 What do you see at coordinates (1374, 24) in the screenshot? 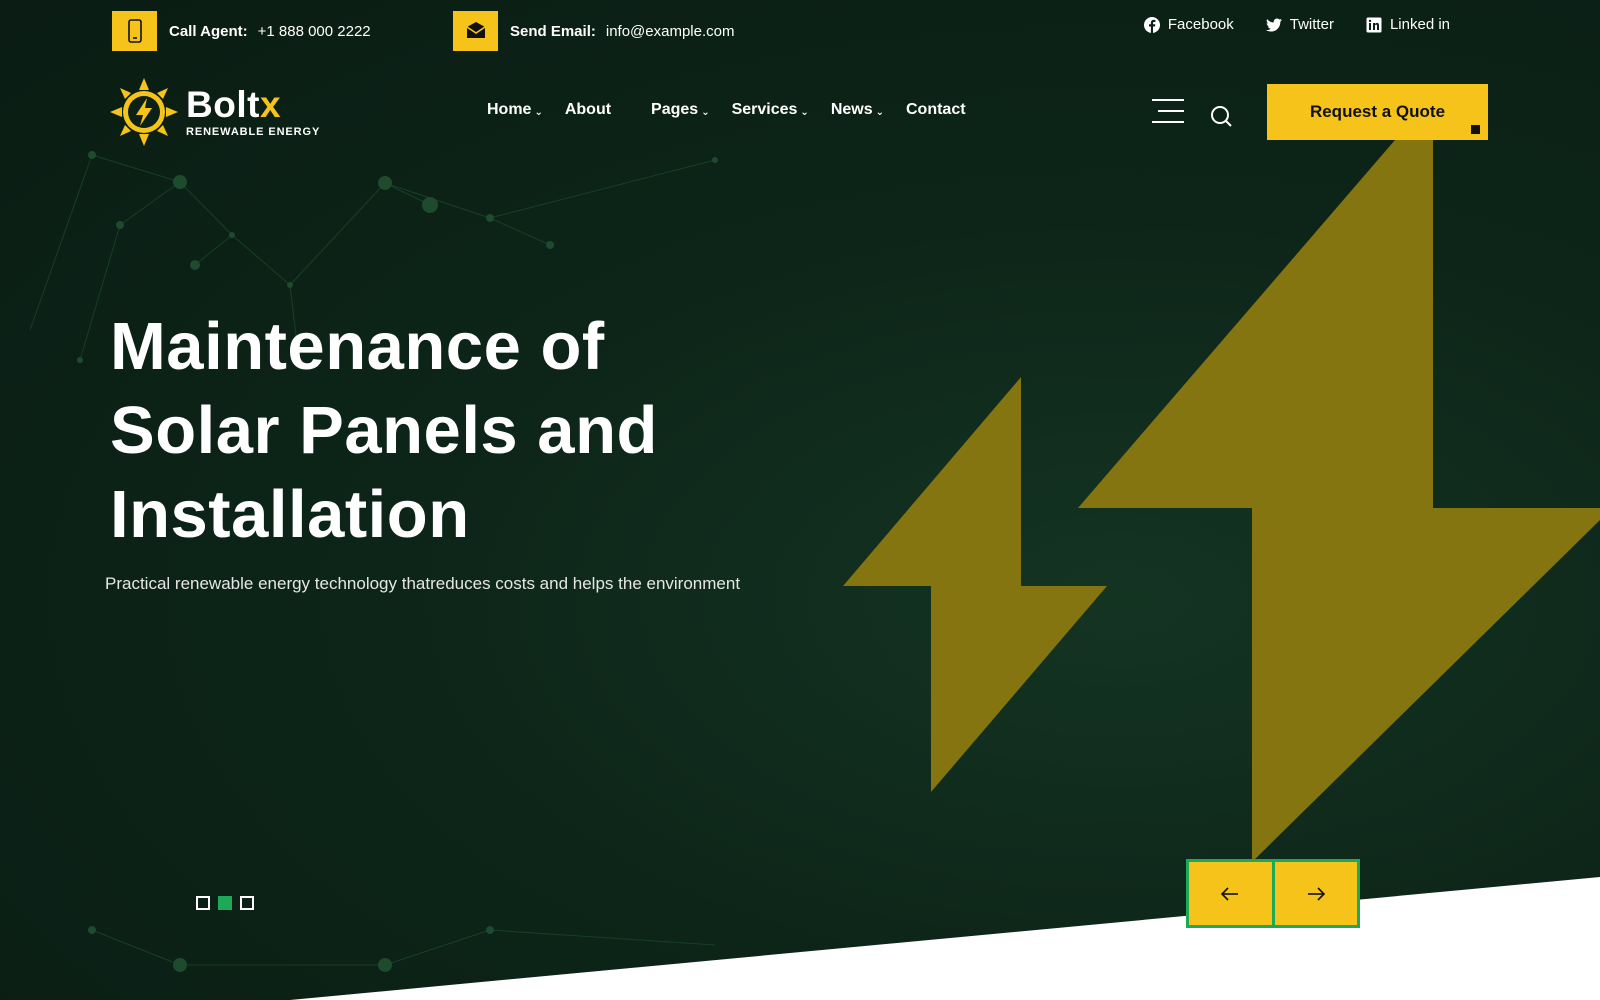
I see `linkedin-icon` at bounding box center [1374, 24].